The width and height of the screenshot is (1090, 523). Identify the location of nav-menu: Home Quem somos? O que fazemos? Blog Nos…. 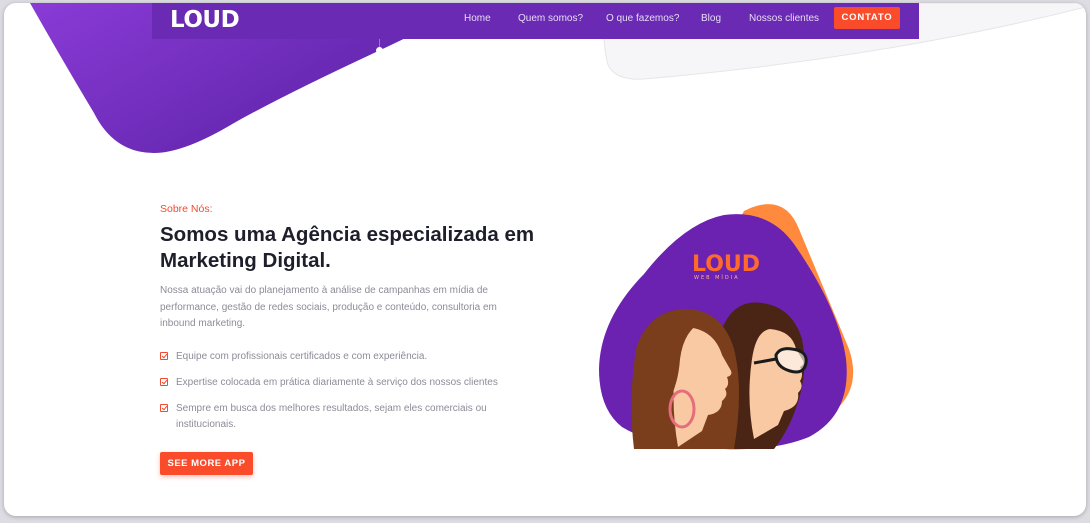
(535, 21).